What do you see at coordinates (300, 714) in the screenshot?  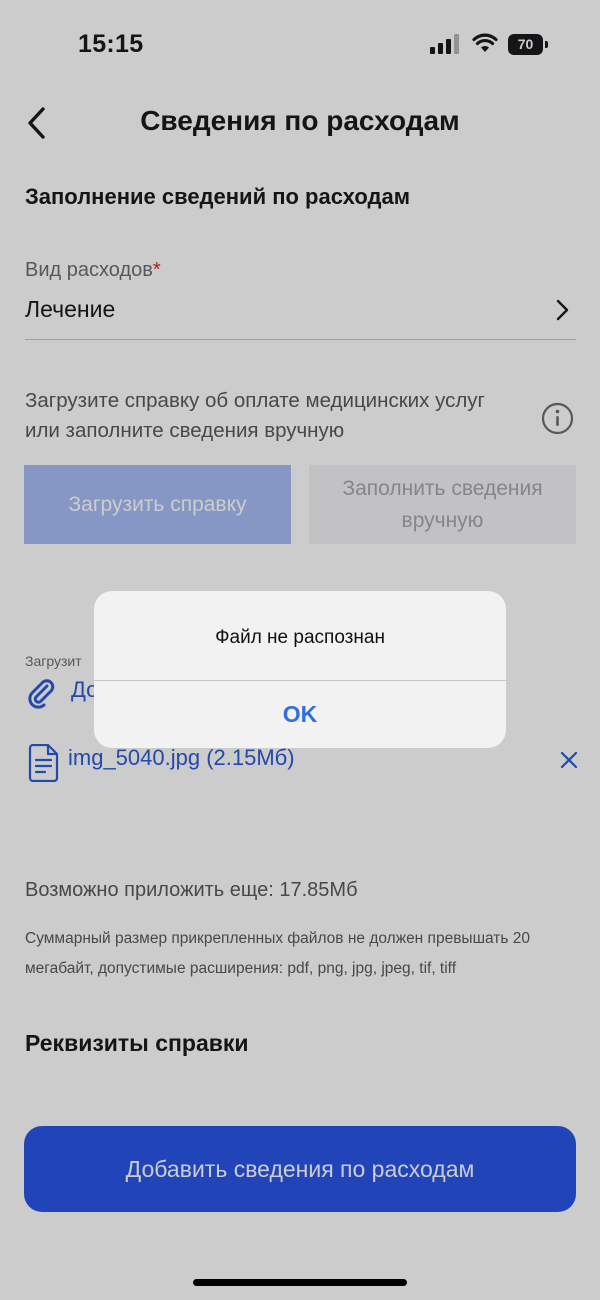 I see `alert-ok-button: OK` at bounding box center [300, 714].